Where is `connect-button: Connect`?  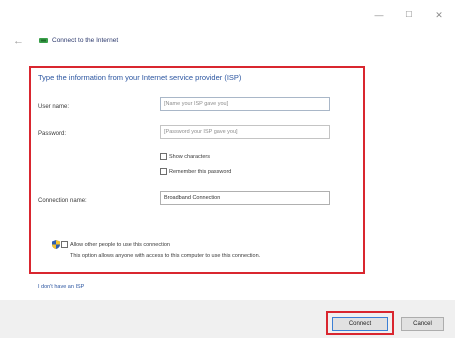
connect-button: Connect is located at coordinates (360, 324).